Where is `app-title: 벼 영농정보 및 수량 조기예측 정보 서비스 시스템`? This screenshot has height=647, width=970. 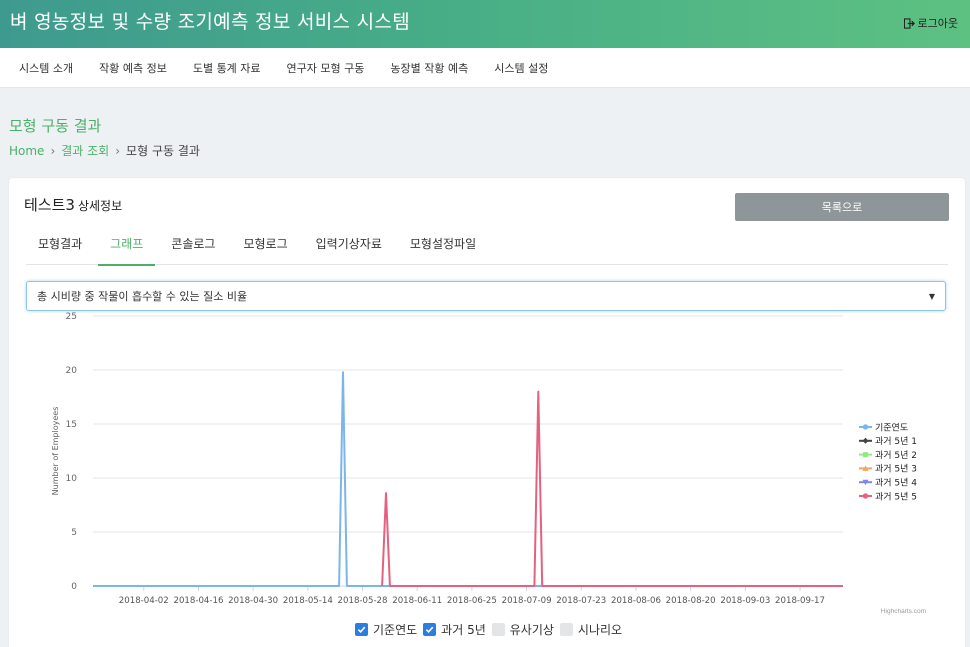 app-title: 벼 영농정보 및 수량 조기예측 정보 서비스 시스템 is located at coordinates (210, 22).